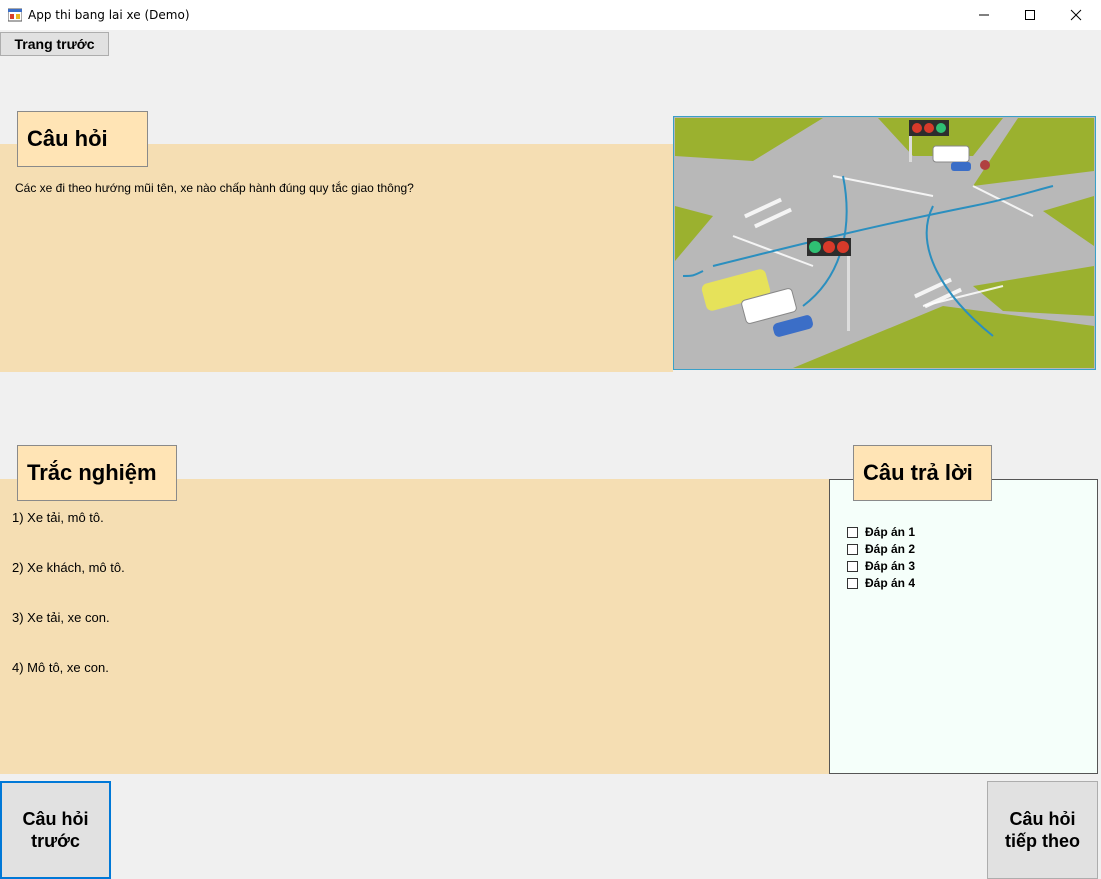  What do you see at coordinates (918, 472) in the screenshot?
I see `answer-header-label: Câu trả lời` at bounding box center [918, 472].